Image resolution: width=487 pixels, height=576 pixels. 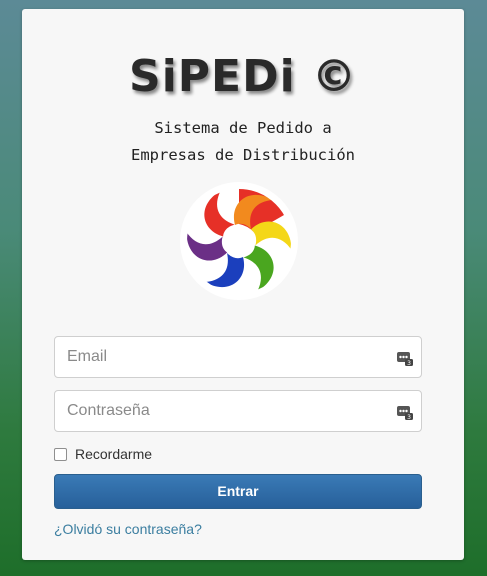 I want to click on email-input, so click(x=220, y=357).